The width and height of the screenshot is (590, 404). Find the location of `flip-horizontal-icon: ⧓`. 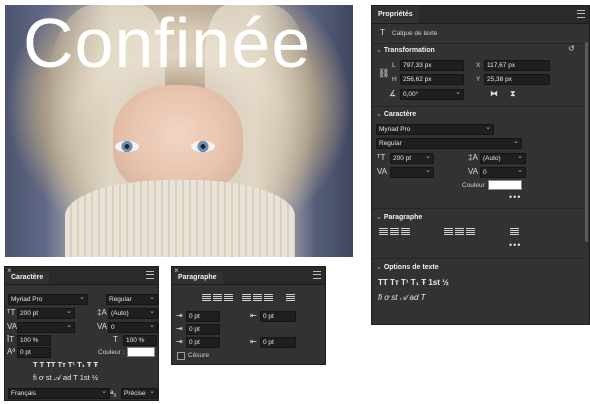

flip-horizontal-icon: ⧓ is located at coordinates (494, 93).